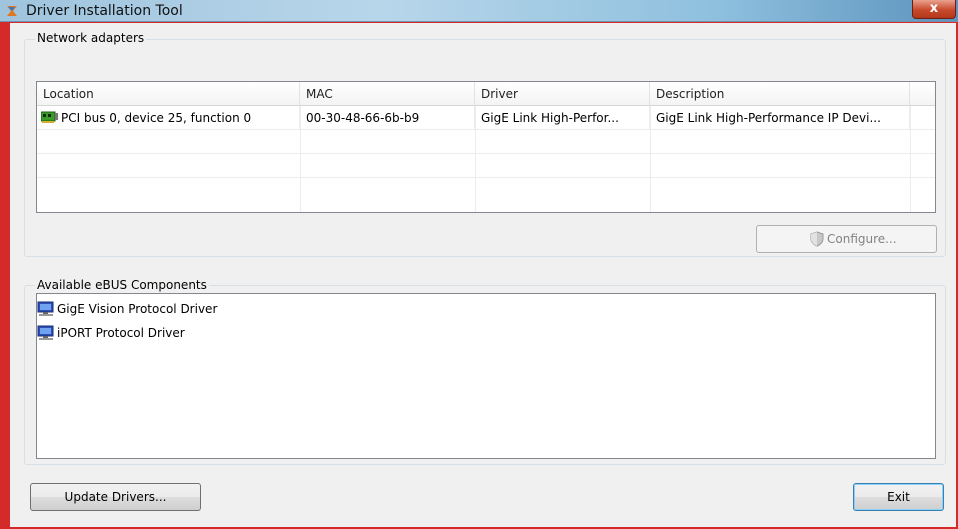  What do you see at coordinates (898, 497) in the screenshot?
I see `exit-button: Exit` at bounding box center [898, 497].